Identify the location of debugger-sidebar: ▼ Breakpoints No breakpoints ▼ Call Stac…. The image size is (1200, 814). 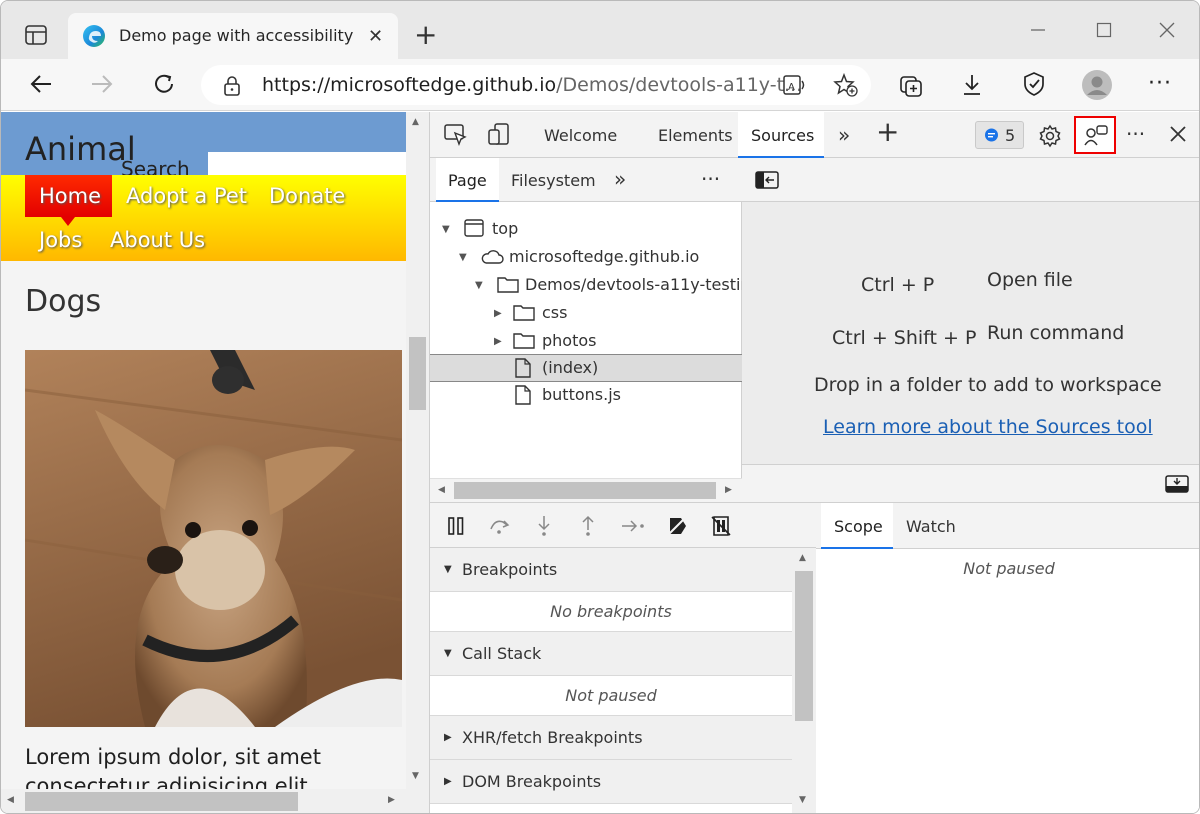
(623, 680).